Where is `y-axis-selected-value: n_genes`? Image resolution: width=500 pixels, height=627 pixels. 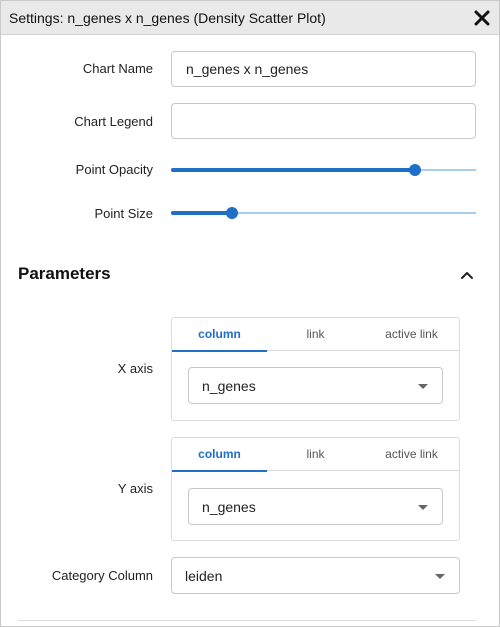 y-axis-selected-value: n_genes is located at coordinates (229, 507).